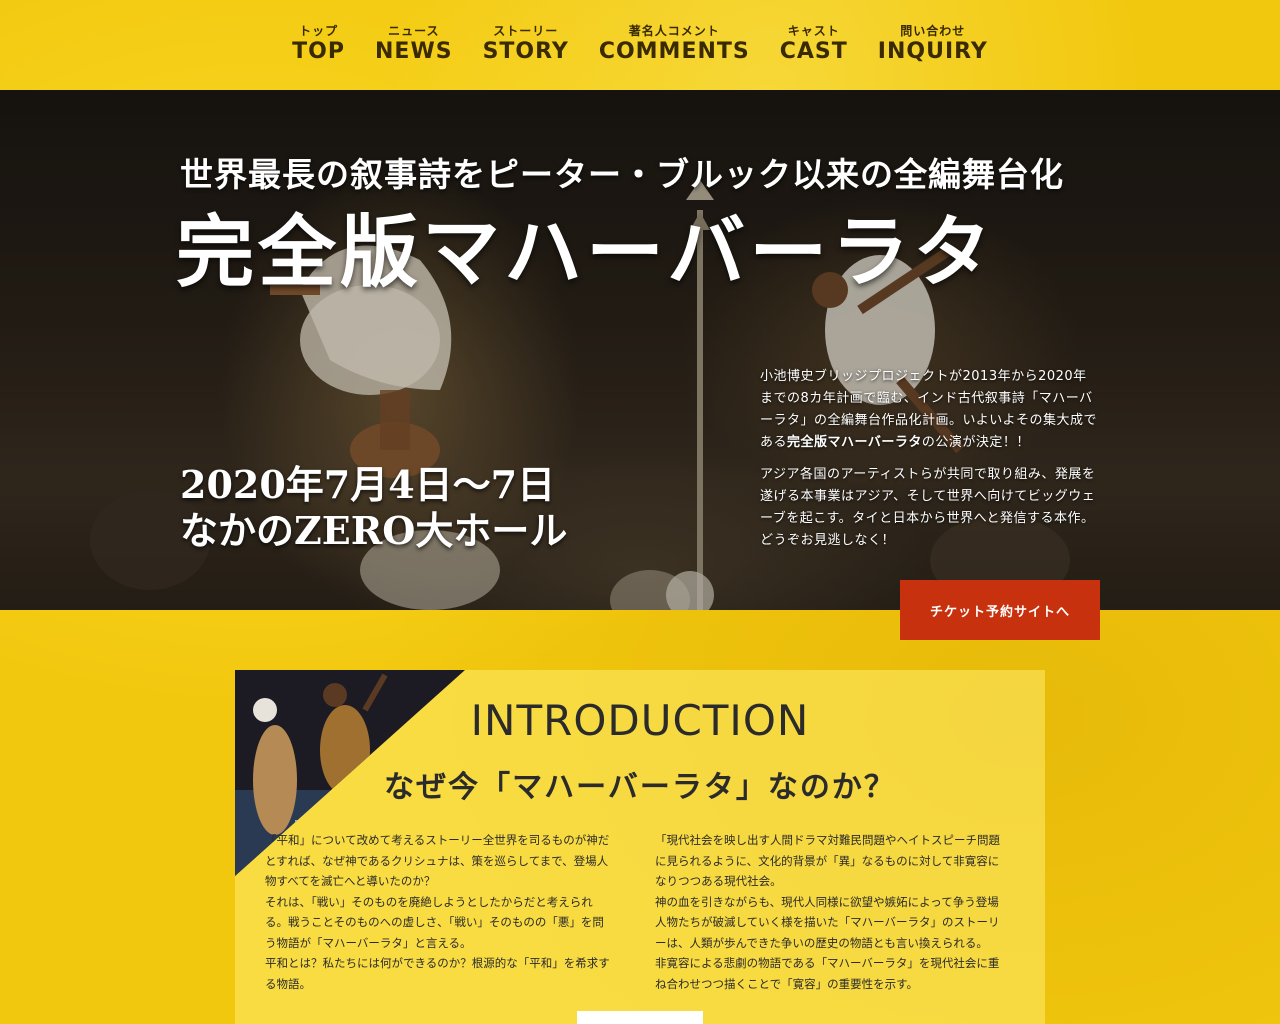 The image size is (1280, 1024). What do you see at coordinates (674, 51) in the screenshot?
I see `nav-item-comments-en: COMMENTS` at bounding box center [674, 51].